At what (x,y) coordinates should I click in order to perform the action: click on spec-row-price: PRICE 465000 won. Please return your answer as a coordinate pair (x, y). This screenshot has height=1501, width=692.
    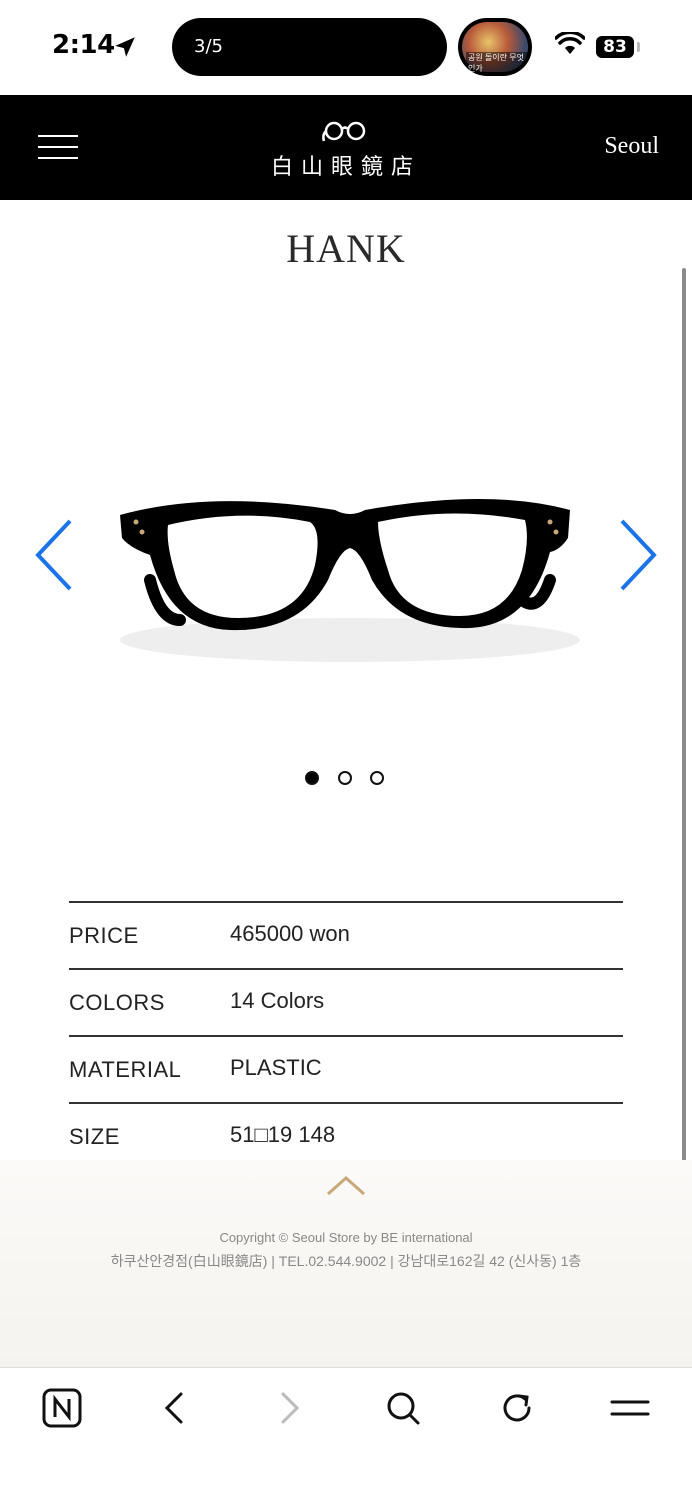
    Looking at the image, I should click on (346, 934).